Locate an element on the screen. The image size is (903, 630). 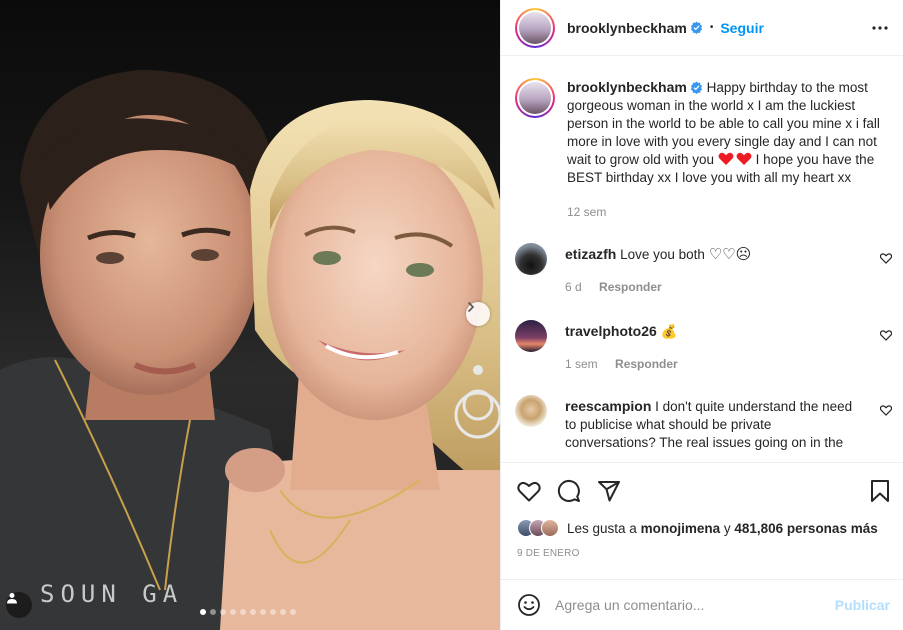
tagged-users-button is located at coordinates (19, 605).